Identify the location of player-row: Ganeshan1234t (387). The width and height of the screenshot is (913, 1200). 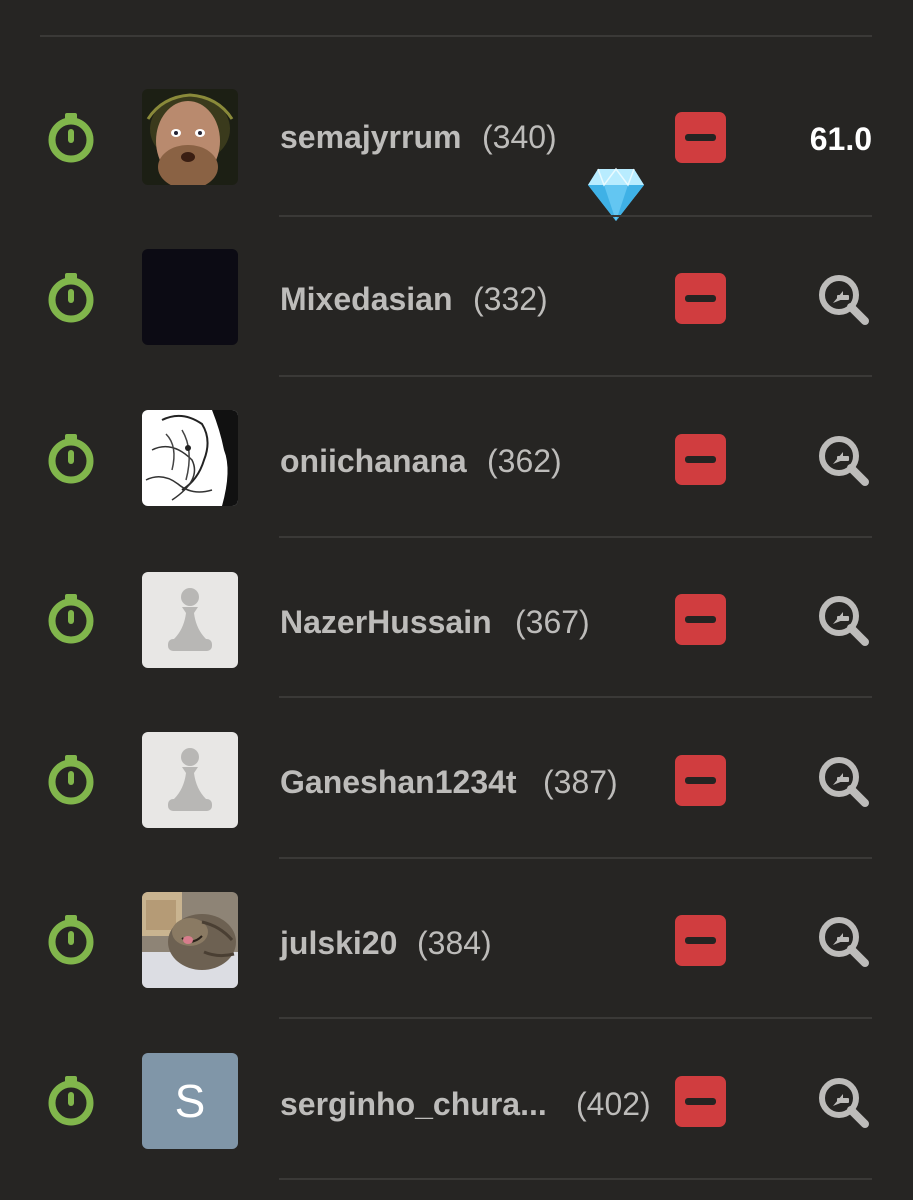
(456, 779).